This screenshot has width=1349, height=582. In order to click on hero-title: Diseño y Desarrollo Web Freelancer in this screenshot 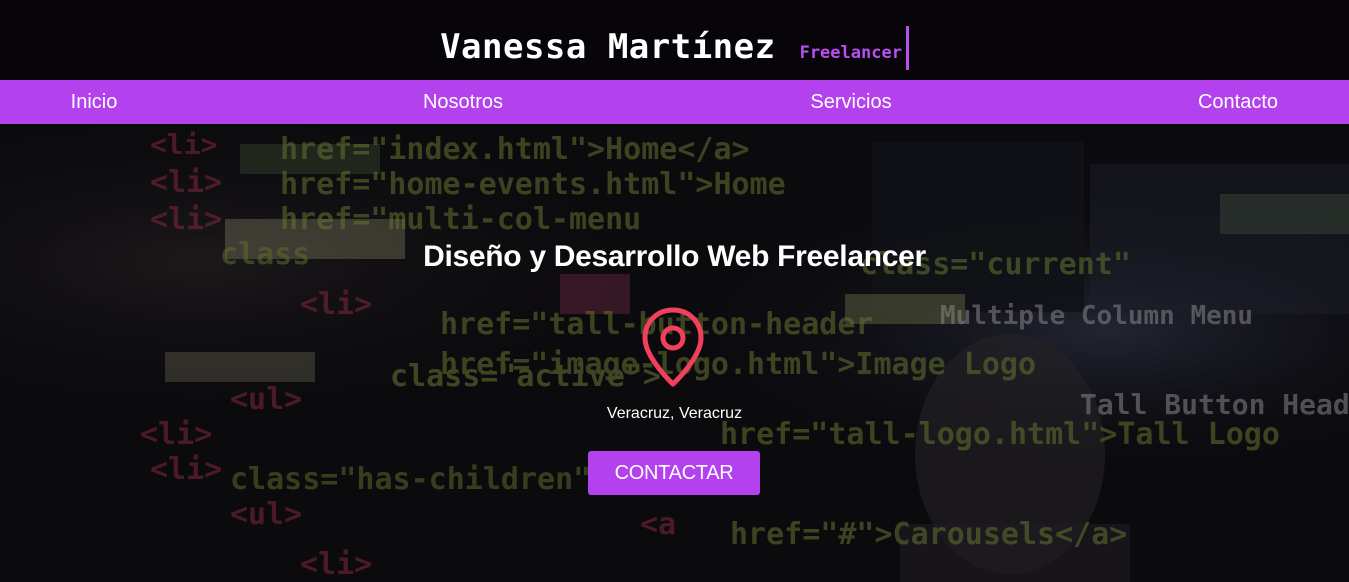, I will do `click(674, 256)`.